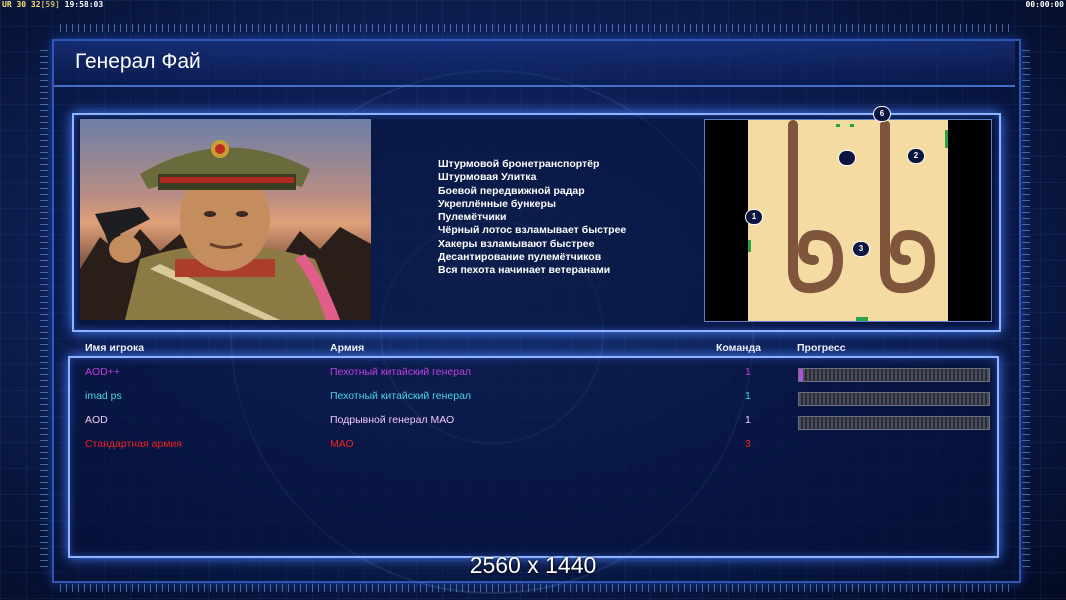  Describe the element at coordinates (103, 396) in the screenshot. I see `player-name: imad ps` at that location.